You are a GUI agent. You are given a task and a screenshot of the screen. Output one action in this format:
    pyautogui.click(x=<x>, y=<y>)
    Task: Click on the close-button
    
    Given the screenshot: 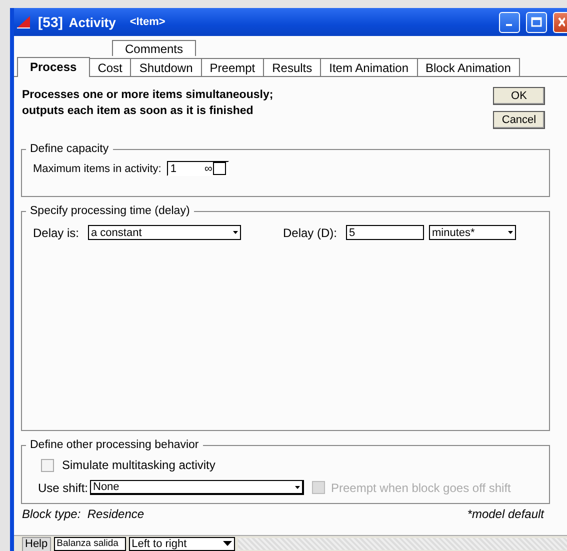 What is the action you would take?
    pyautogui.click(x=560, y=22)
    